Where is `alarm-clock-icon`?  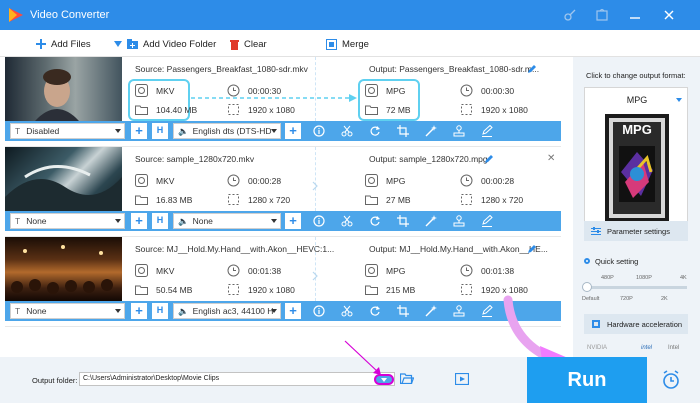 alarm-clock-icon is located at coordinates (671, 380).